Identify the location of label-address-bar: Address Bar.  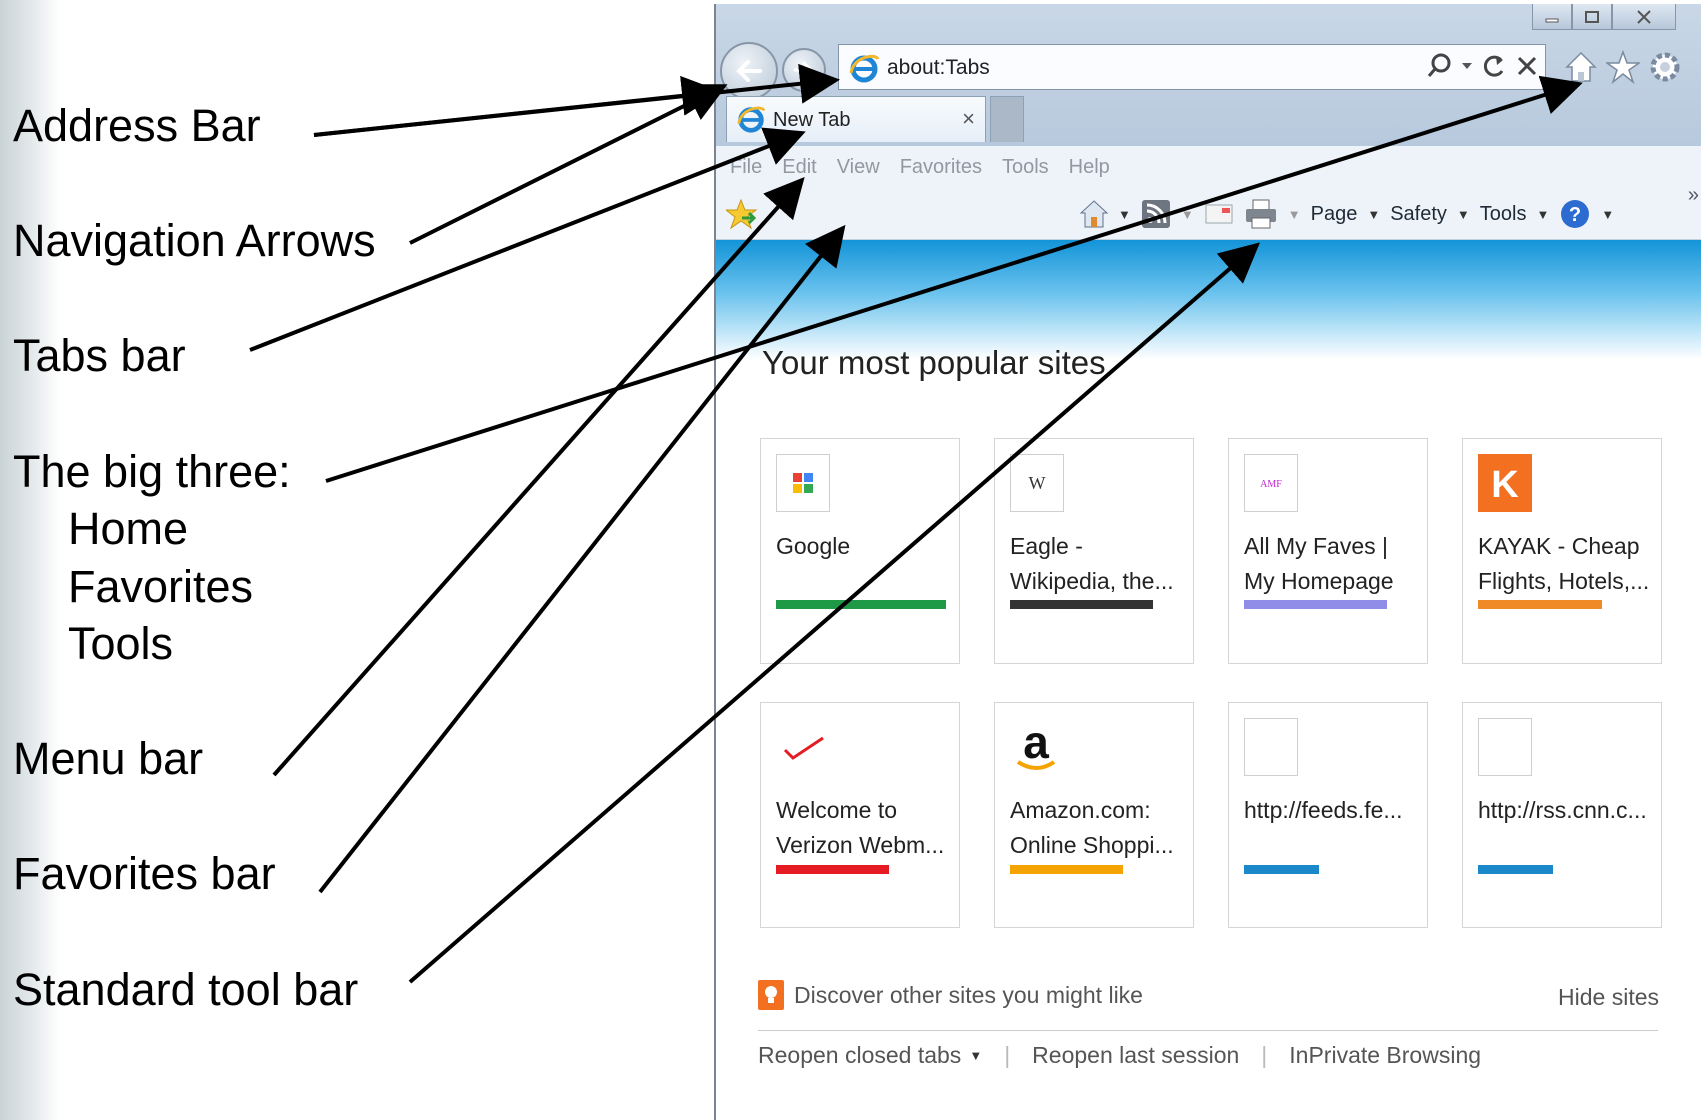
(137, 125).